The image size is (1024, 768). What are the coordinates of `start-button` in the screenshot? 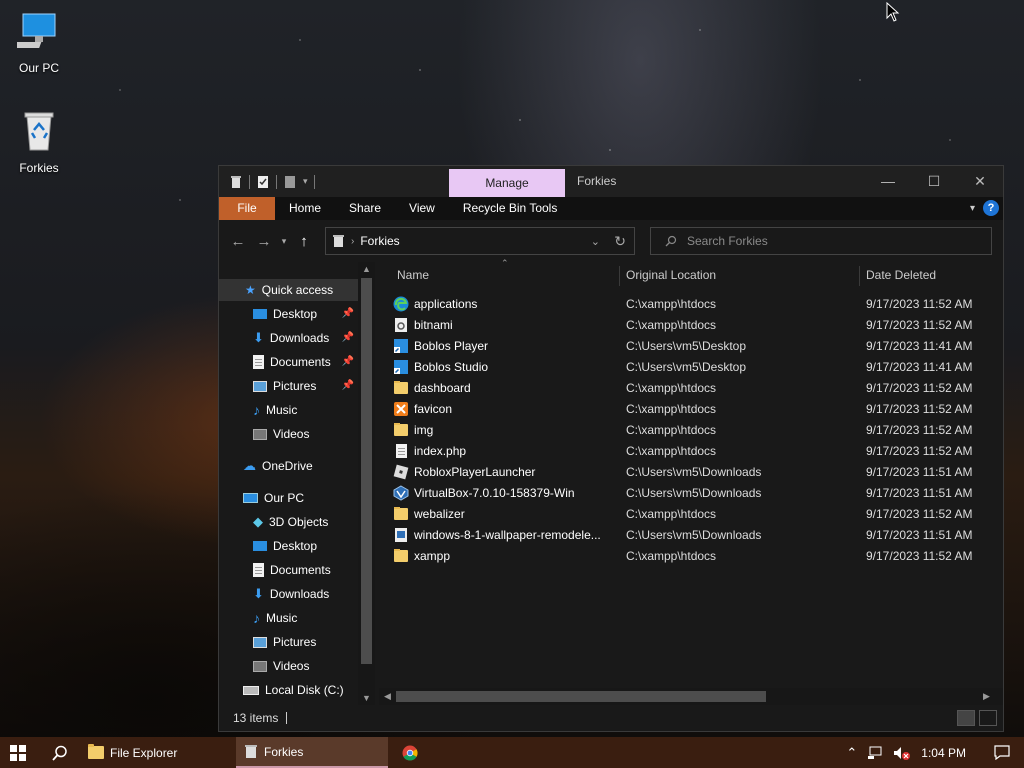 It's located at (20, 752).